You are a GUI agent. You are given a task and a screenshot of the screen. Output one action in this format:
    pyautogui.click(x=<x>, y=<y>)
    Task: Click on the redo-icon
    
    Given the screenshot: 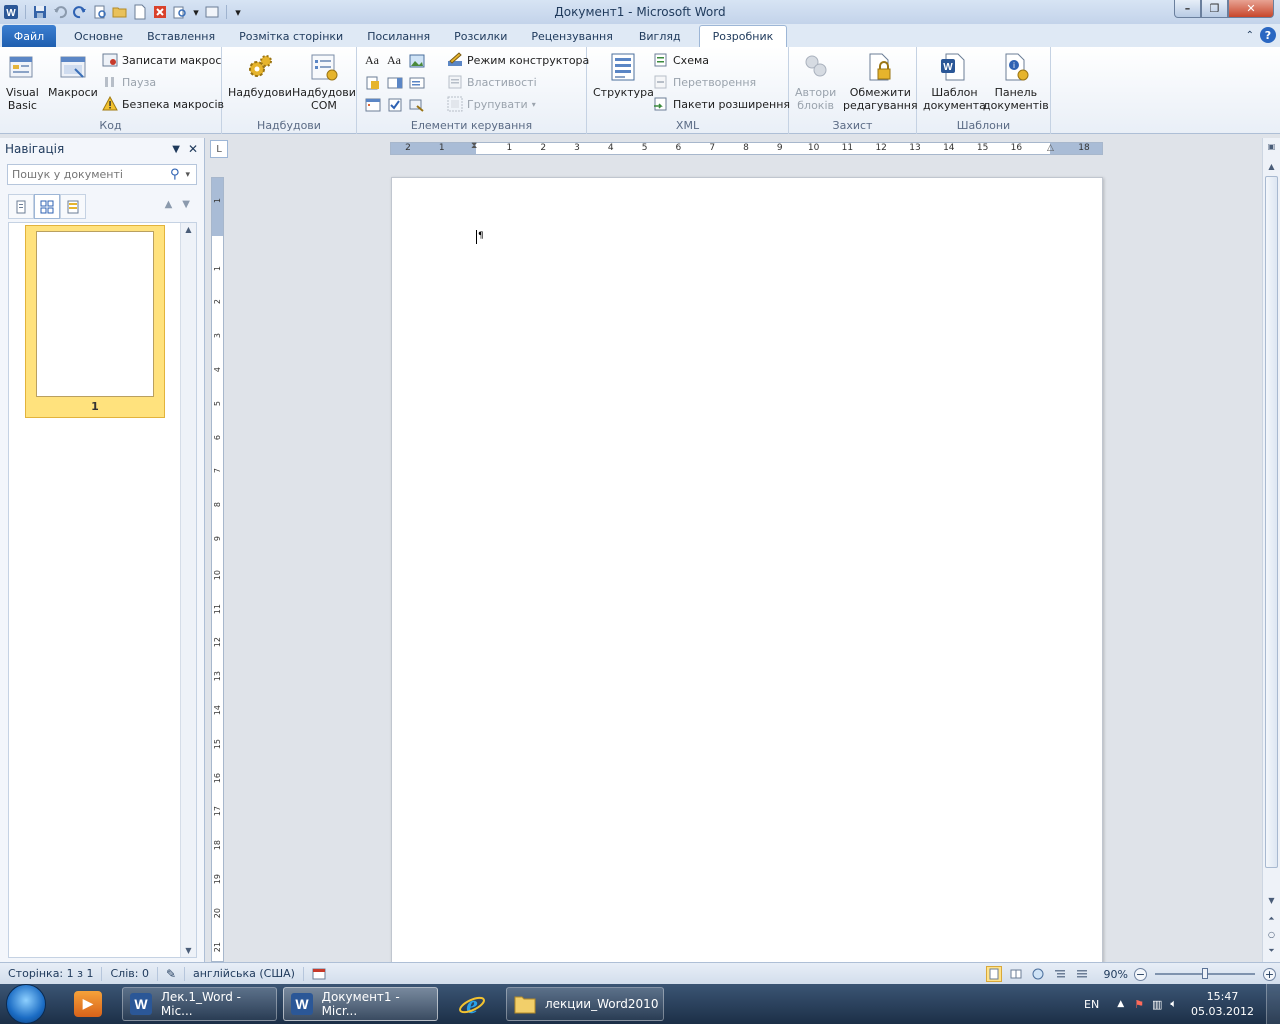 What is the action you would take?
    pyautogui.click(x=80, y=12)
    